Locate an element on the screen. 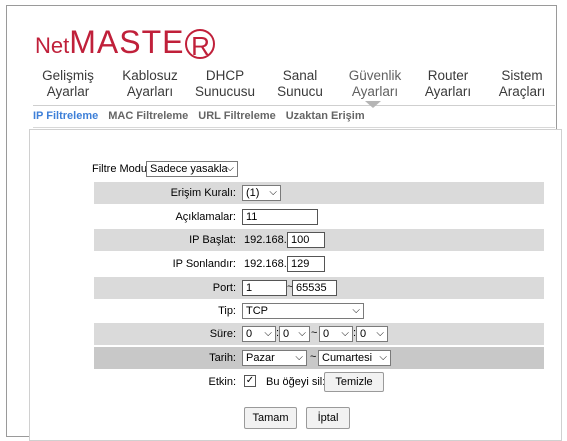  port-to-input: 65535 is located at coordinates (314, 288).